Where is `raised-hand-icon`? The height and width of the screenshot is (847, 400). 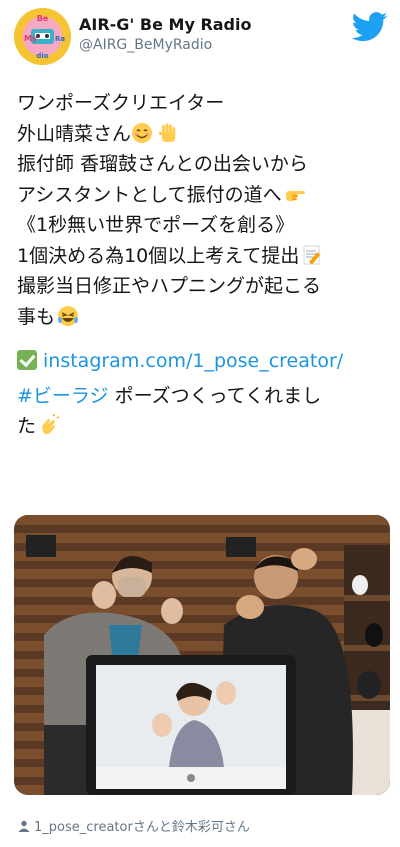 raised-hand-icon is located at coordinates (168, 133).